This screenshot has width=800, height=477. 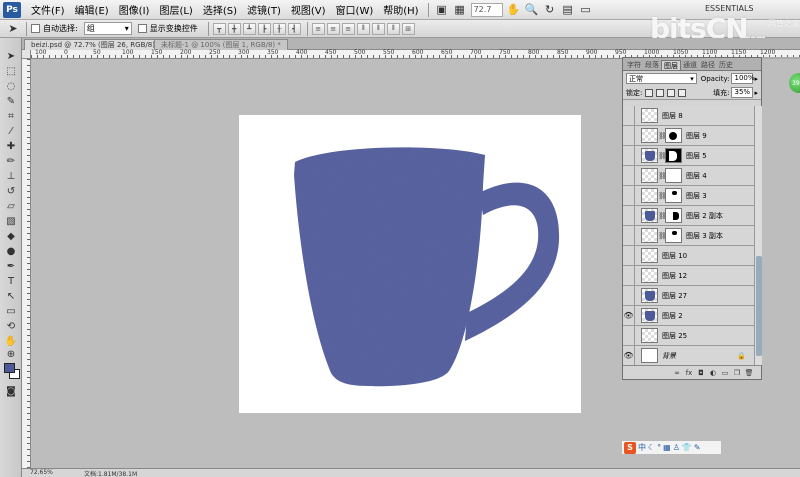 I want to click on layer-name: 图层 3 副本, so click(x=704, y=236).